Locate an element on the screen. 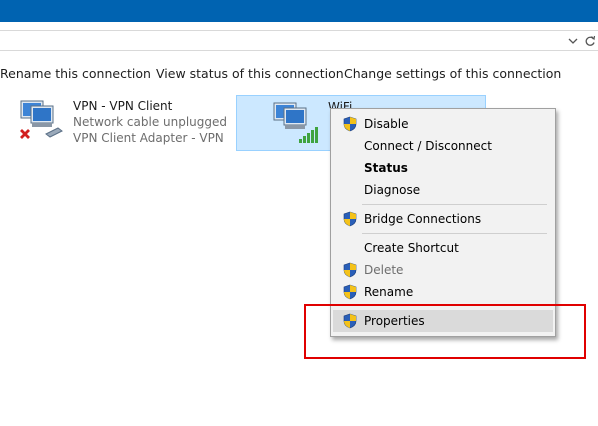 This screenshot has width=598, height=426. menu-item-status: Status is located at coordinates (443, 168).